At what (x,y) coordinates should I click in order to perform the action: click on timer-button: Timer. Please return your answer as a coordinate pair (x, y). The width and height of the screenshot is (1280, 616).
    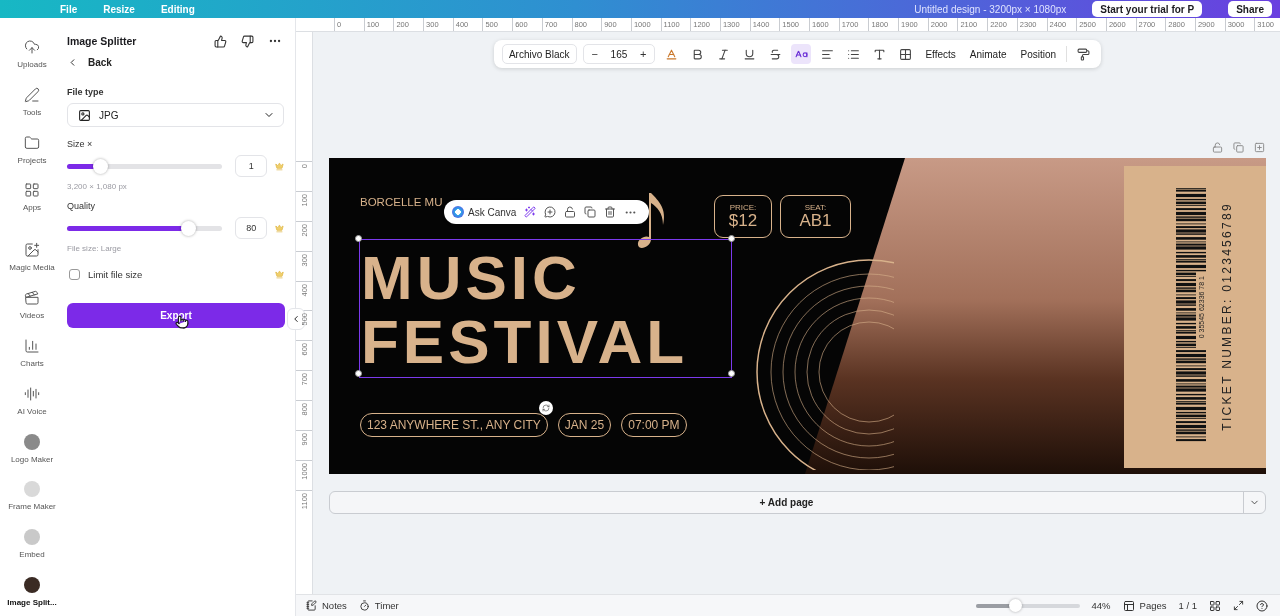
    Looking at the image, I should click on (378, 605).